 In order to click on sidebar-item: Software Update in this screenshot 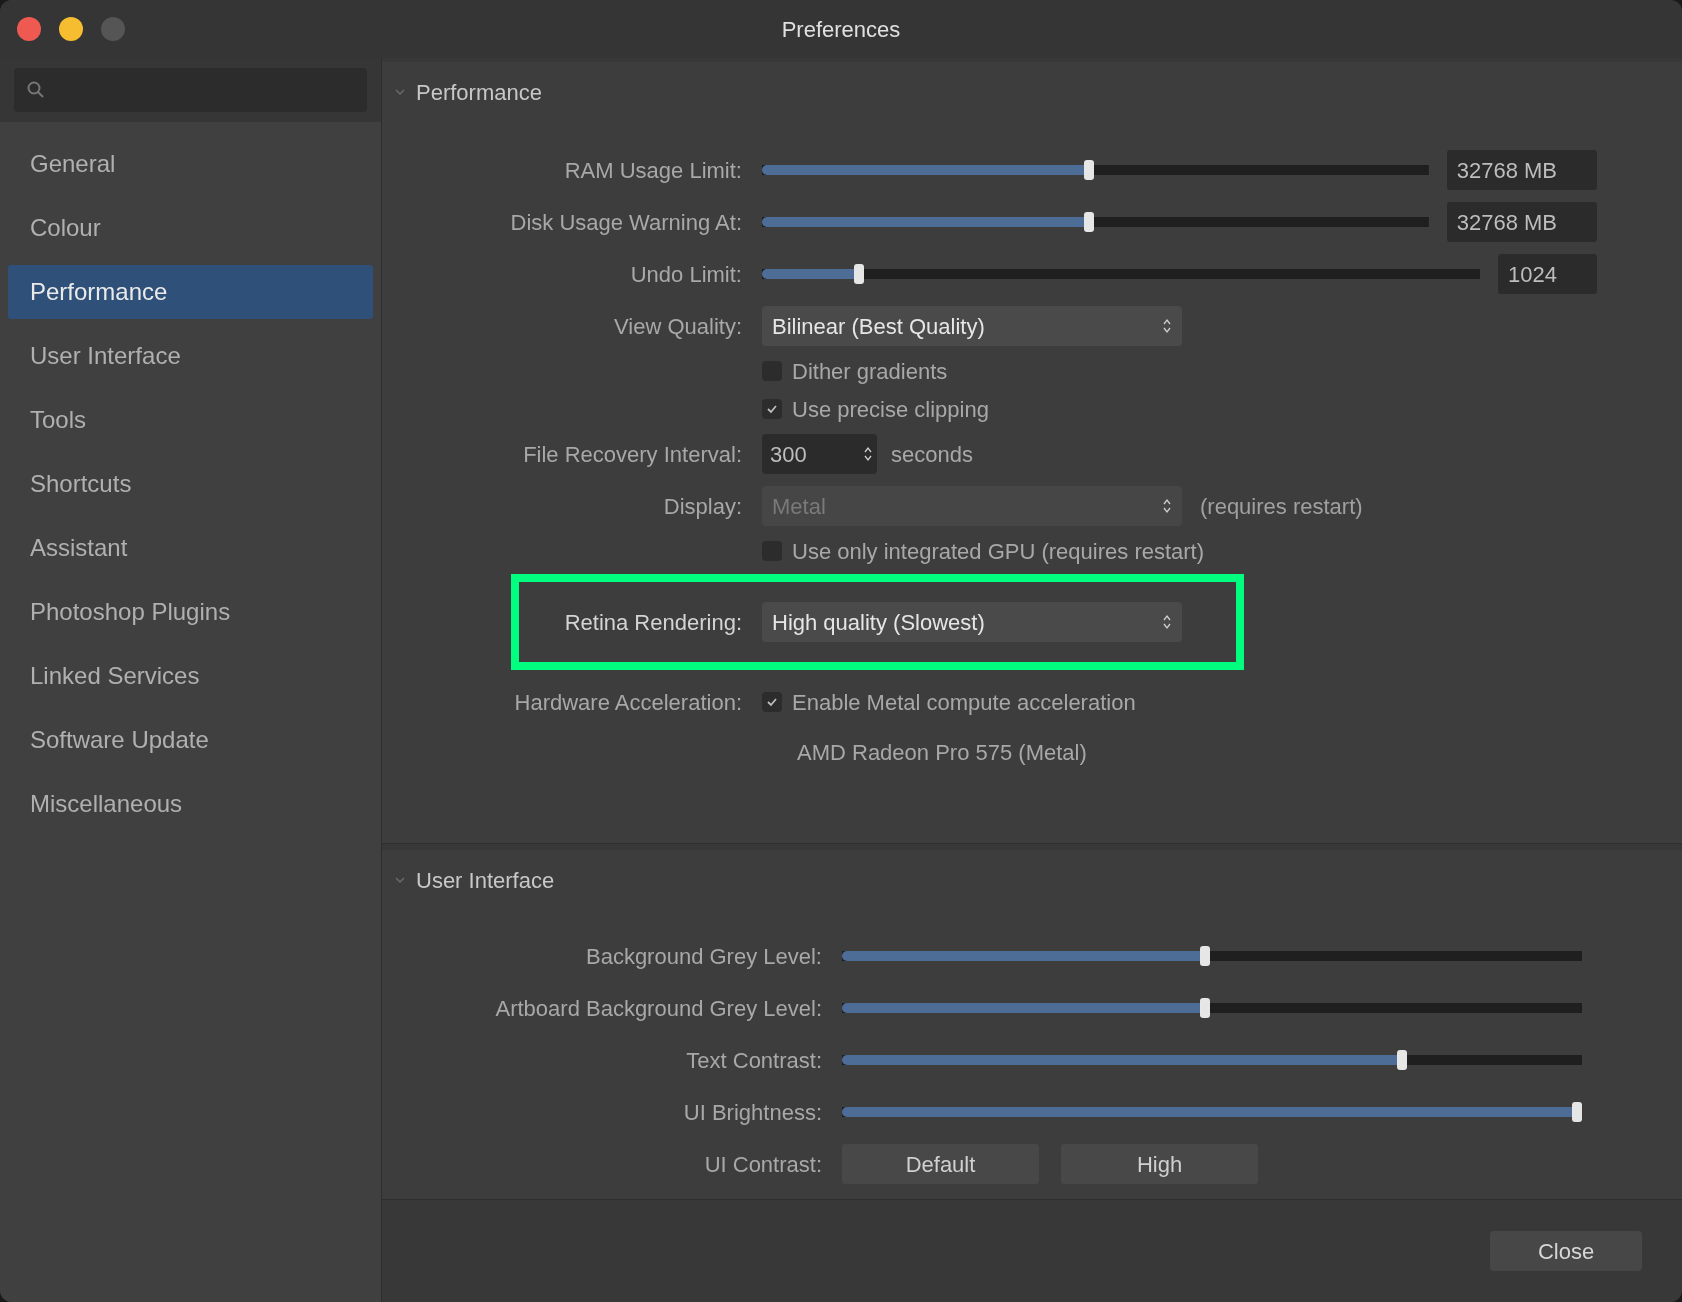, I will do `click(190, 740)`.